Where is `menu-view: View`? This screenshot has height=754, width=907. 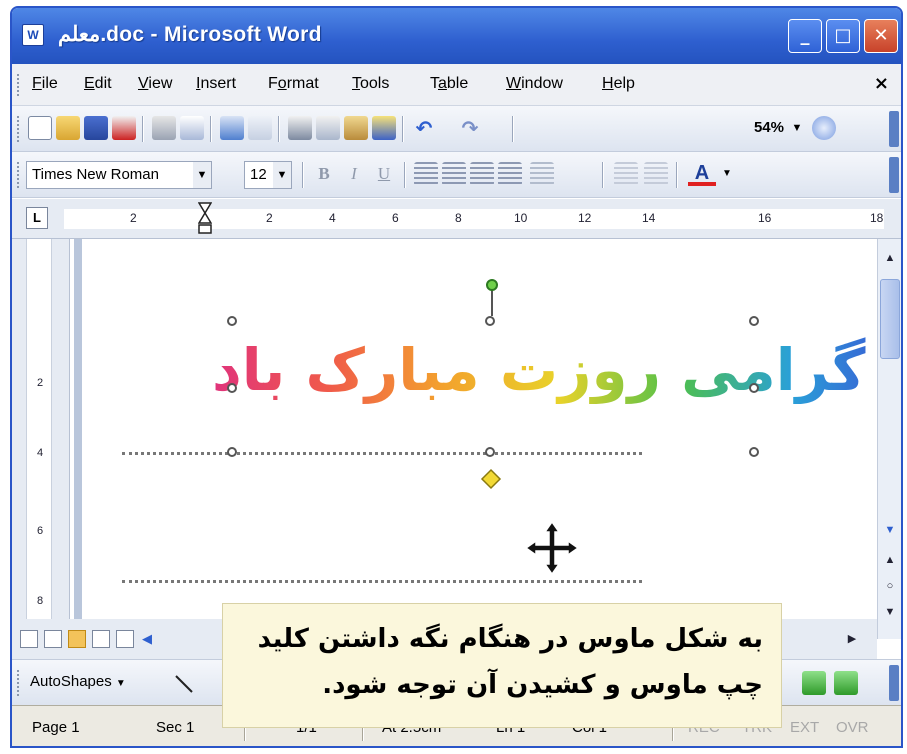 menu-view: View is located at coordinates (155, 84).